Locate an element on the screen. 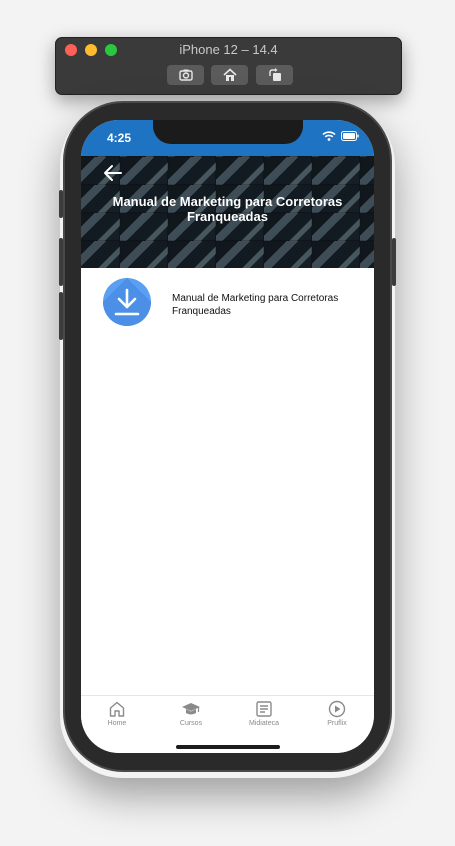 The height and width of the screenshot is (846, 455). download-icon is located at coordinates (127, 302).